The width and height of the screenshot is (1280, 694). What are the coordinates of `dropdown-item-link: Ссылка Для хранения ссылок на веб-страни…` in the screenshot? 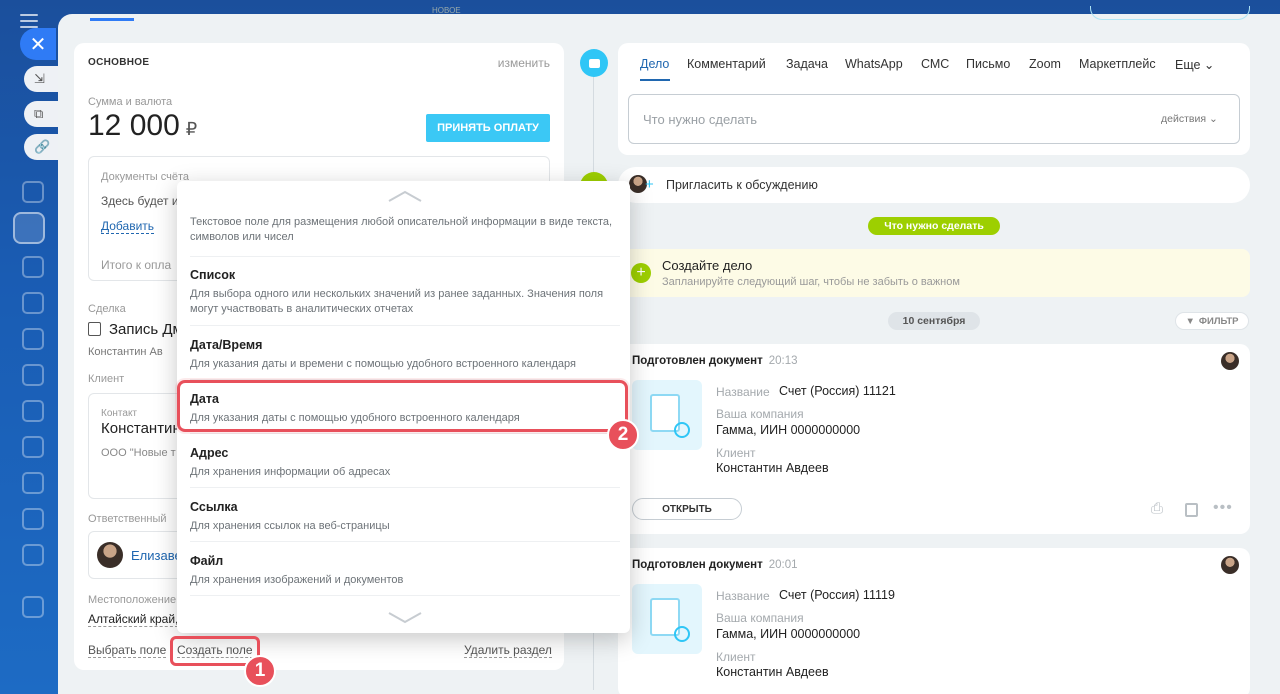 It's located at (405, 517).